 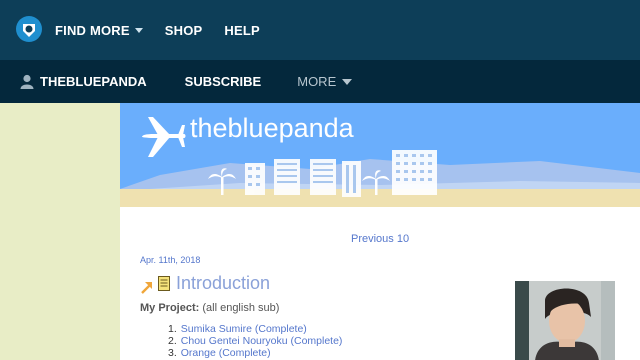 What do you see at coordinates (172, 329) in the screenshot?
I see `list-item-number: 1.` at bounding box center [172, 329].